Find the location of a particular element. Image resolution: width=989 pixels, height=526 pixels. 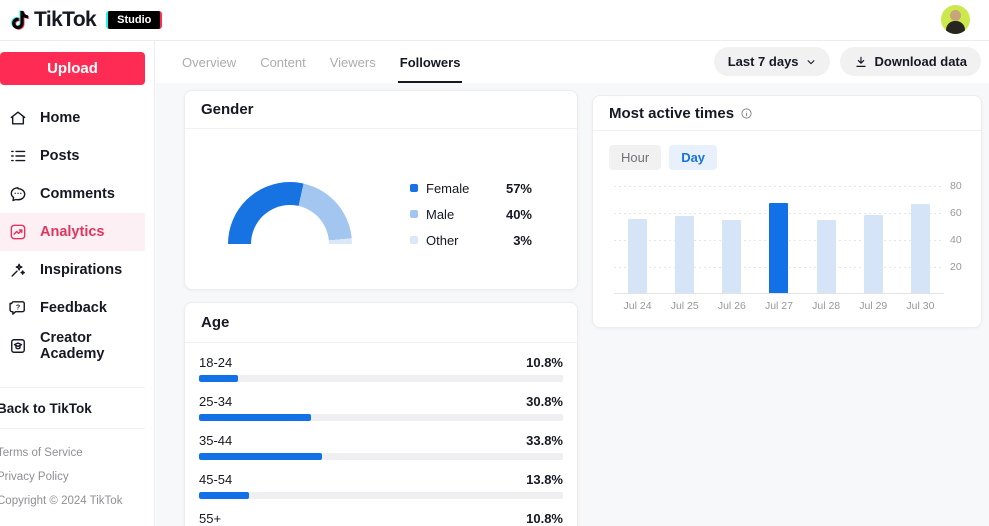

sidebar-item-label: Feedback is located at coordinates (73, 308).